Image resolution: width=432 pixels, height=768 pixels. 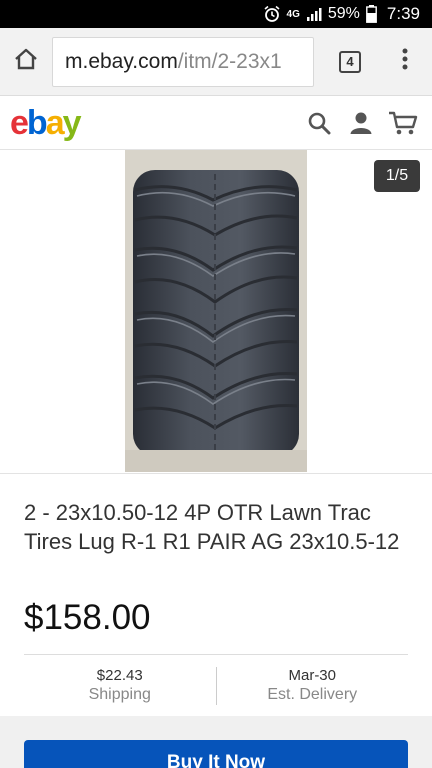 What do you see at coordinates (272, 14) in the screenshot?
I see `alarm-icon` at bounding box center [272, 14].